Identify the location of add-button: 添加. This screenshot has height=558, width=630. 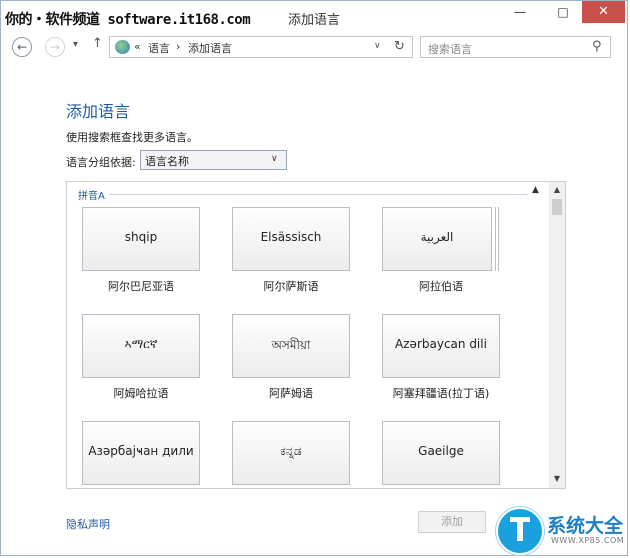
(452, 522).